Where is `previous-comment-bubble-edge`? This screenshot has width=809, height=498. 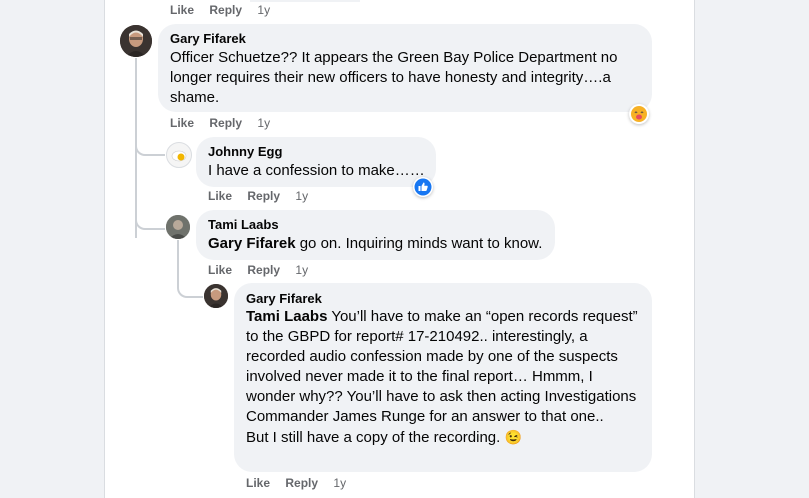 previous-comment-bubble-edge is located at coordinates (305, 1).